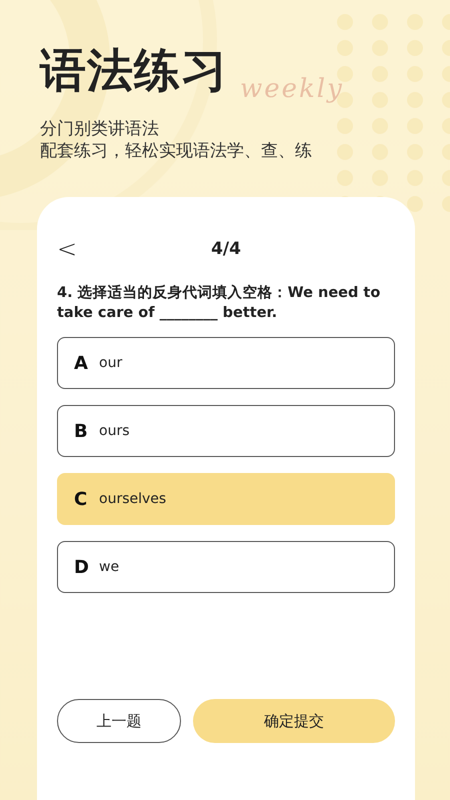 This screenshot has width=450, height=800. Describe the element at coordinates (81, 431) in the screenshot. I see `option-letter: B` at that location.